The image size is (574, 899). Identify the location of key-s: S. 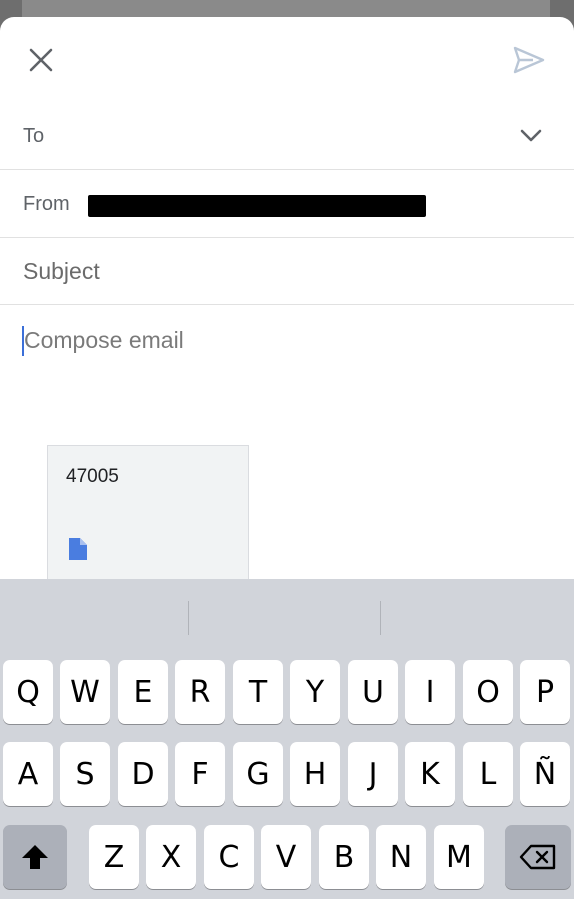
(85, 774).